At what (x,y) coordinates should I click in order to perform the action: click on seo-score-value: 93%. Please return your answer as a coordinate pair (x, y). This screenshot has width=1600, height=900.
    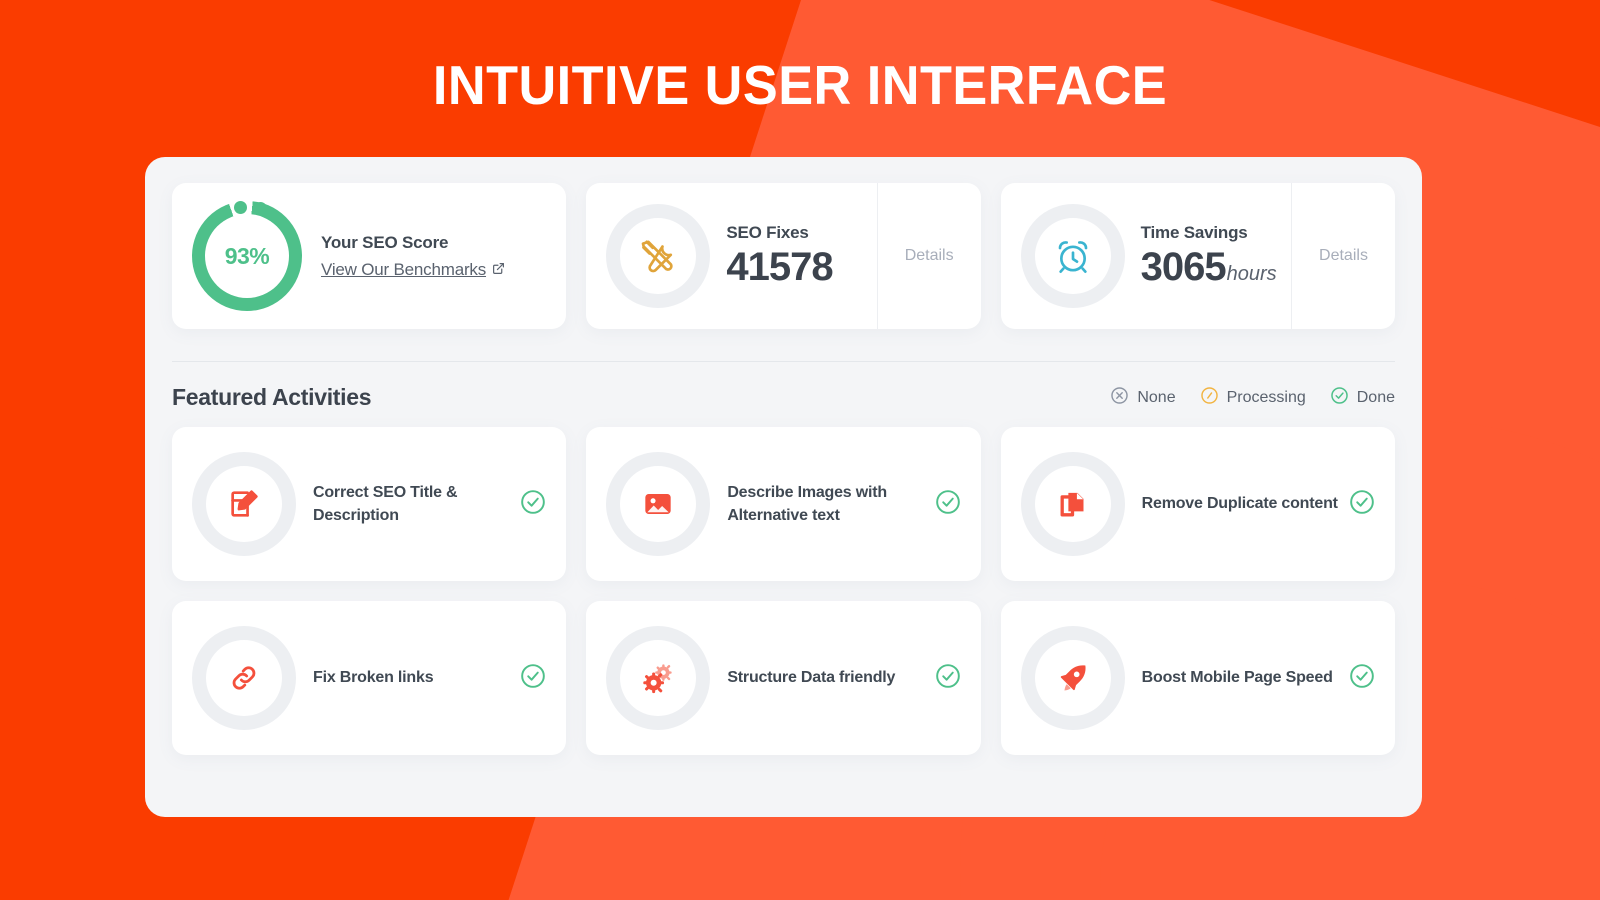
    Looking at the image, I should click on (247, 255).